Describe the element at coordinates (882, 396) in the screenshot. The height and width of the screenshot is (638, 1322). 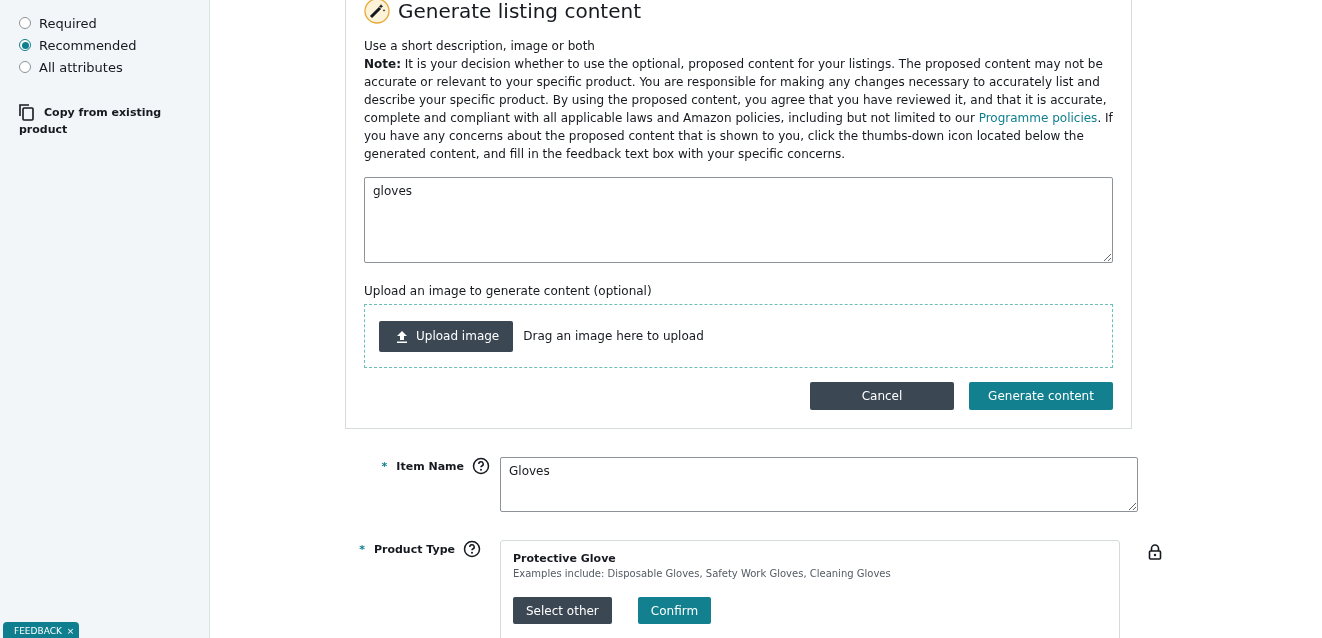
I see `cancel-button: Cancel` at that location.